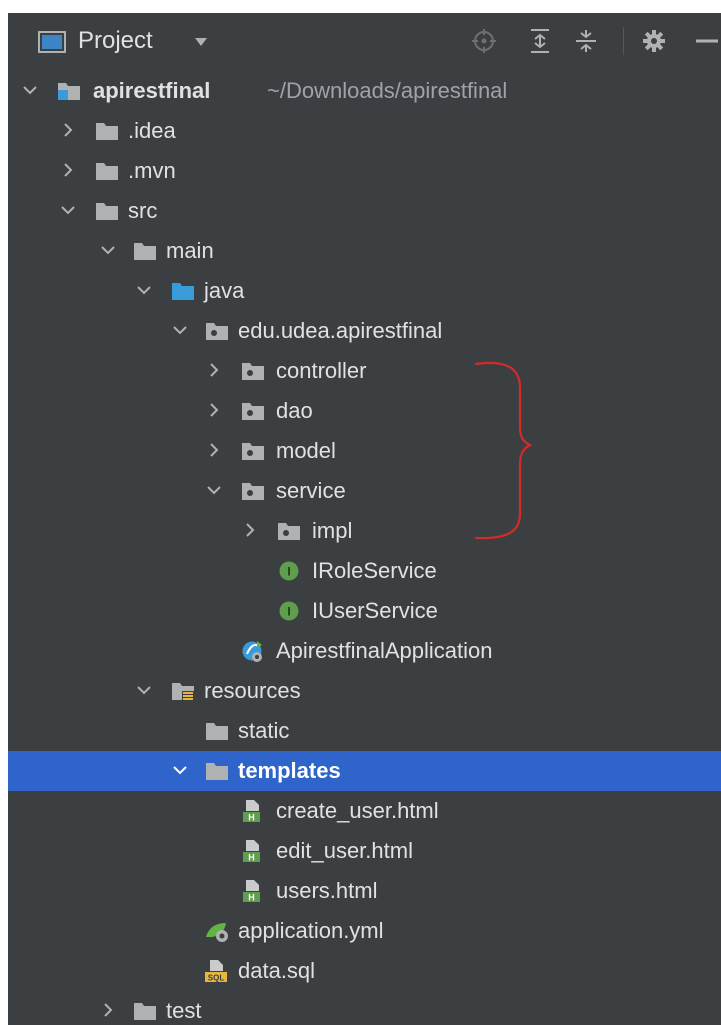 This screenshot has height=1025, width=721. Describe the element at coordinates (706, 41) in the screenshot. I see `minimize-icon` at that location.